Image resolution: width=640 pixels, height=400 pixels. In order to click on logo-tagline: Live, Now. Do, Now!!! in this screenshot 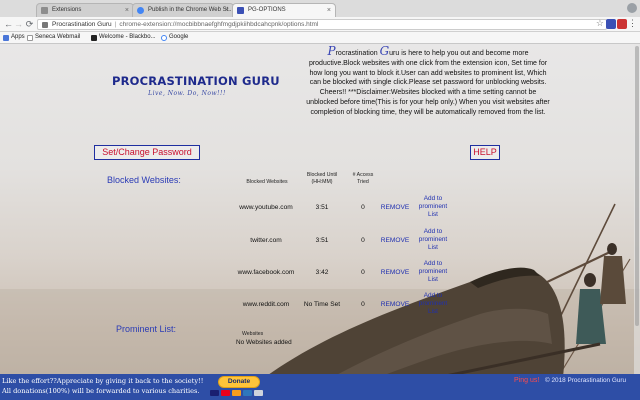, I will do `click(187, 93)`.